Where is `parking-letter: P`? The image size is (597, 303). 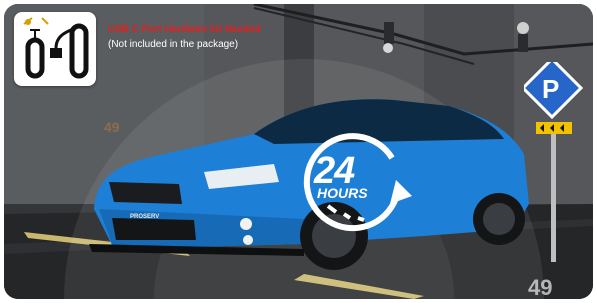 parking-letter: P is located at coordinates (550, 89).